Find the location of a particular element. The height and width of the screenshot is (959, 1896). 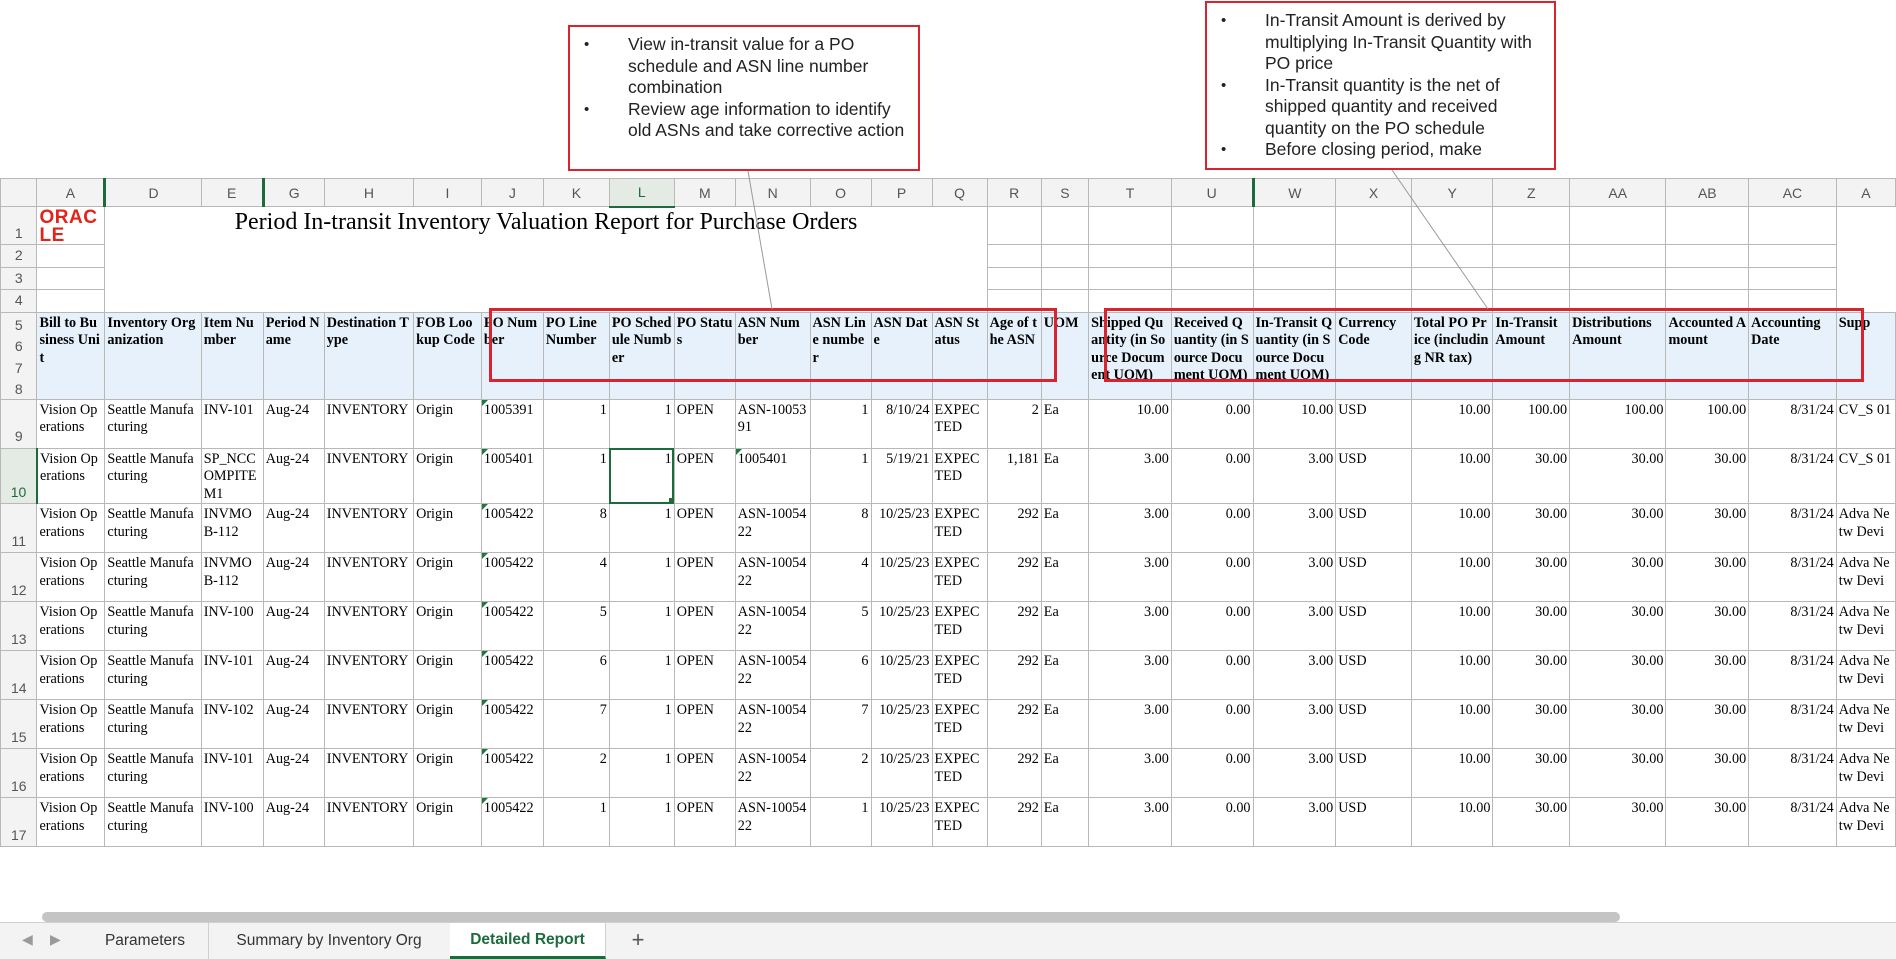

prev-sheet-icon: ◀ is located at coordinates (27, 939).